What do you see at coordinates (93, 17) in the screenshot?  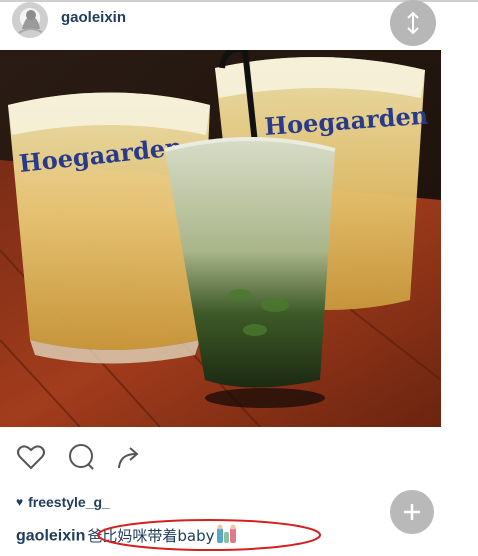 I see `post-username: gaoleixin` at bounding box center [93, 17].